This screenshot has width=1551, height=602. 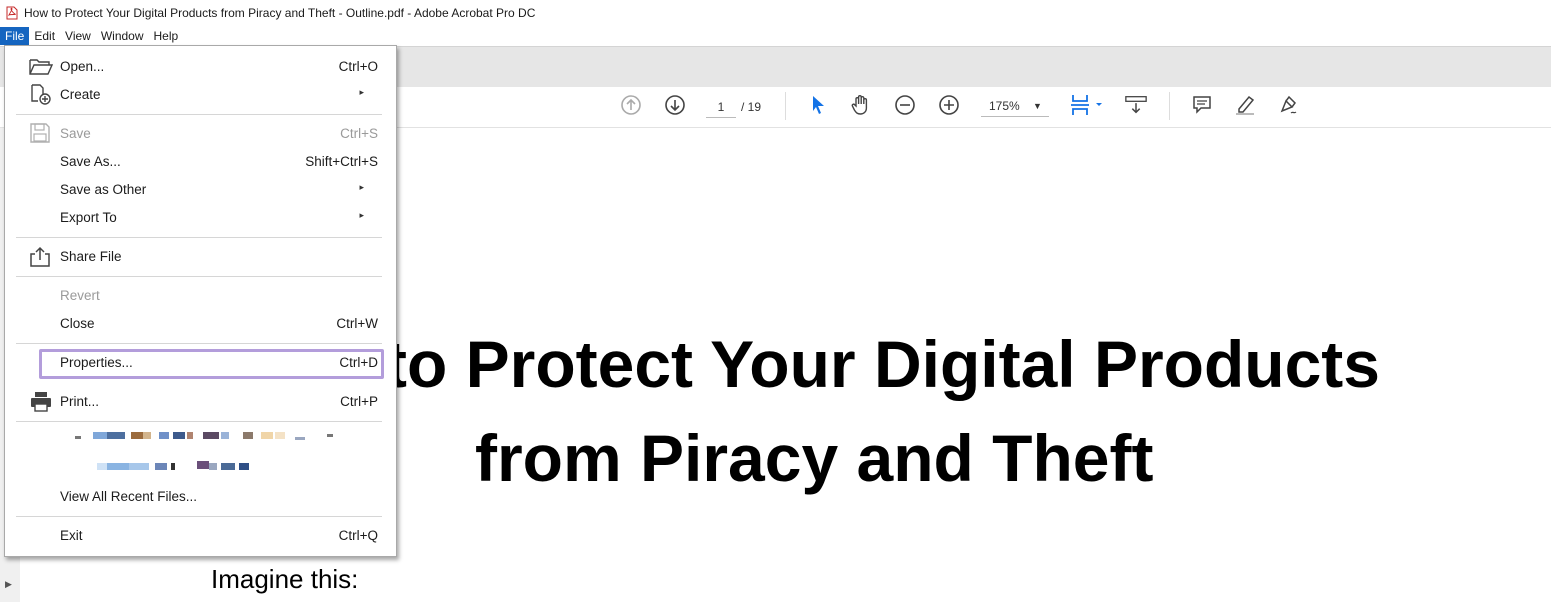 I want to click on acrobat-app-icon, so click(x=12, y=13).